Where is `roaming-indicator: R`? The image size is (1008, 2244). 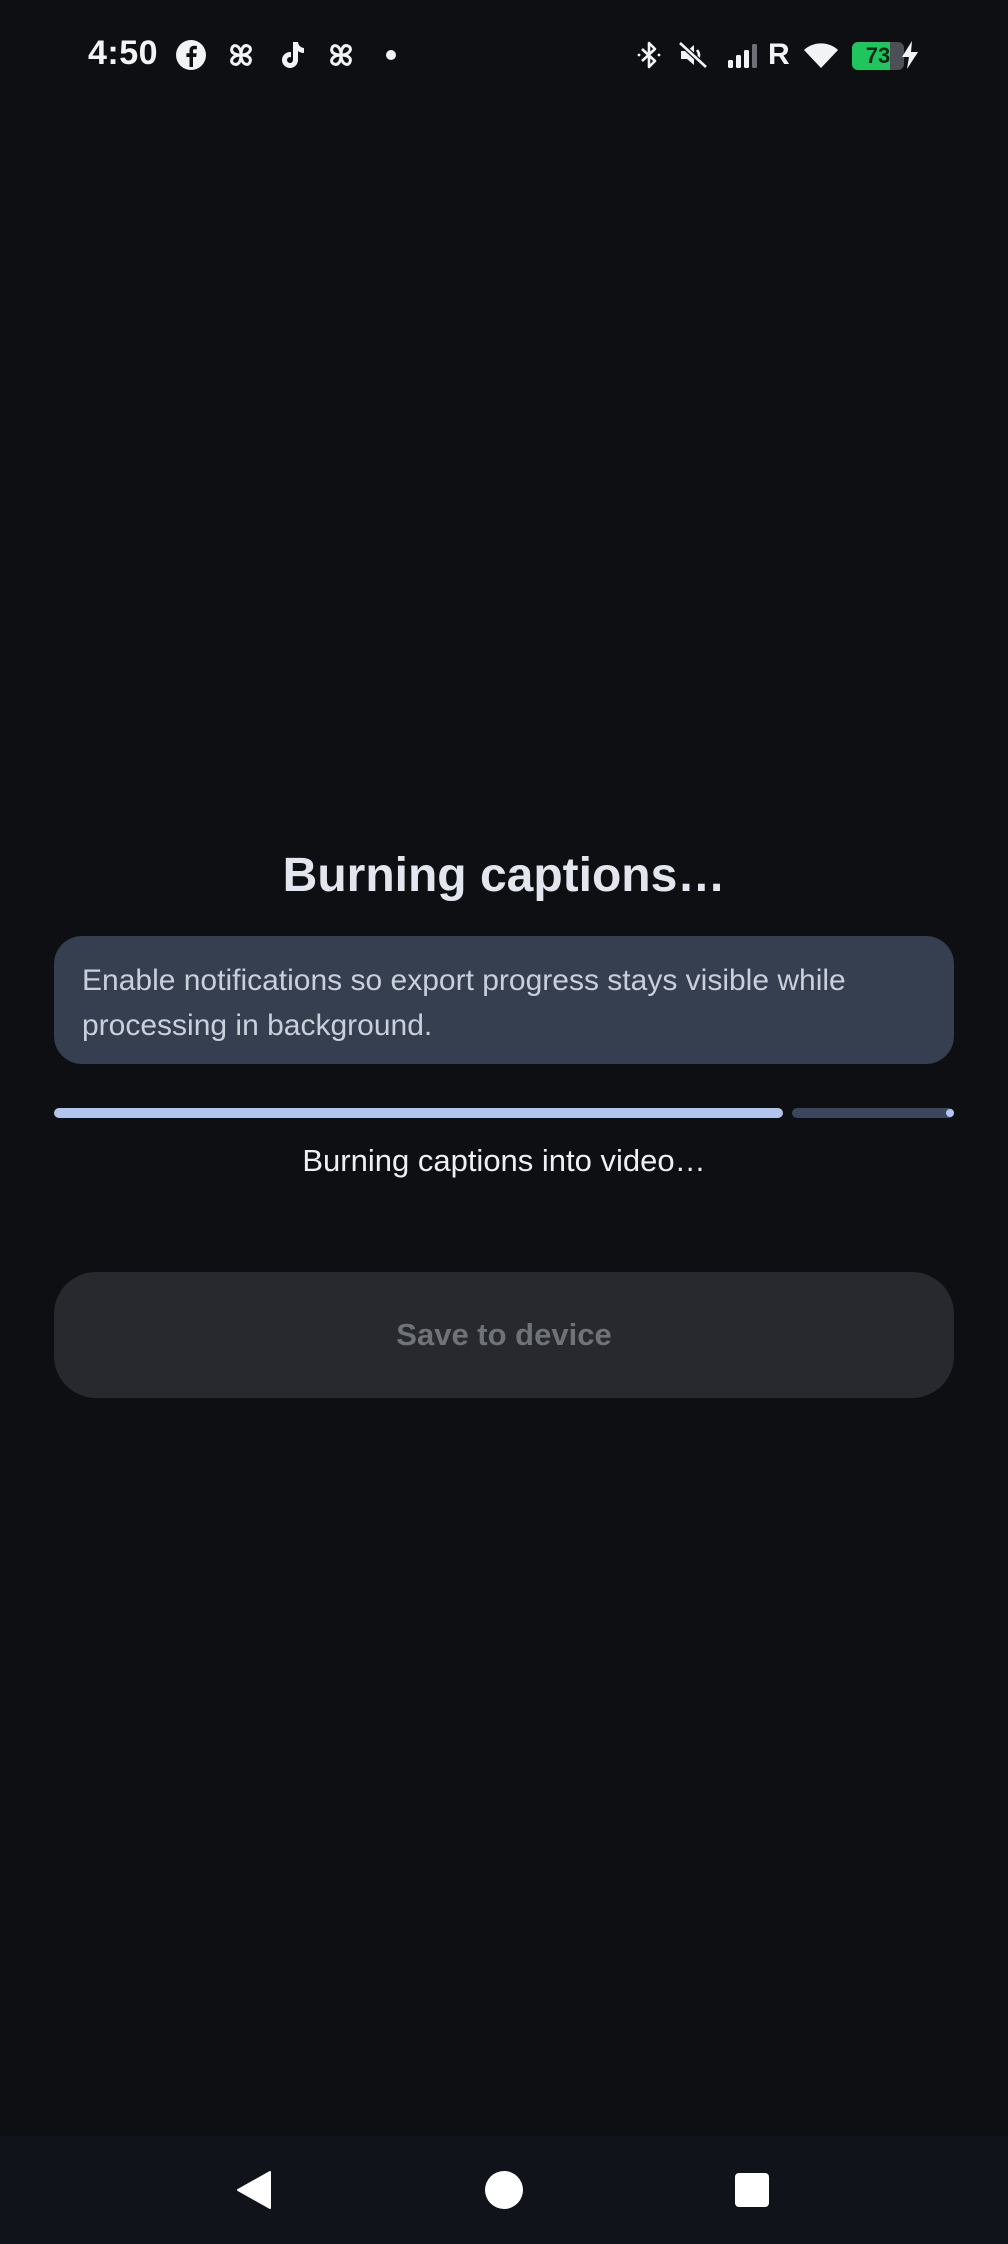 roaming-indicator: R is located at coordinates (779, 54).